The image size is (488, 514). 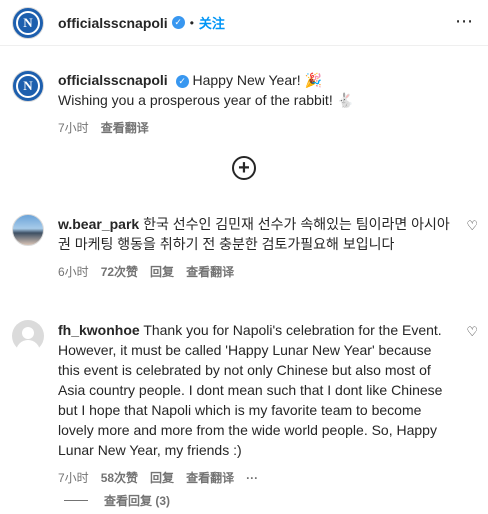 What do you see at coordinates (119, 478) in the screenshot?
I see `likes-count: 58次赞` at bounding box center [119, 478].